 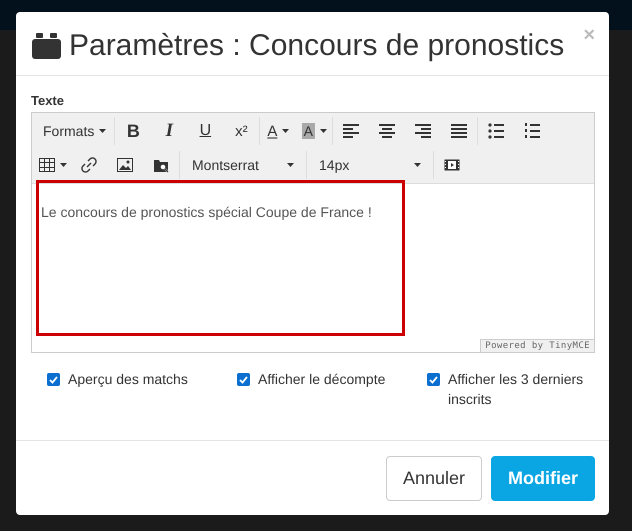 What do you see at coordinates (459, 131) in the screenshot?
I see `align-justify-icon` at bounding box center [459, 131].